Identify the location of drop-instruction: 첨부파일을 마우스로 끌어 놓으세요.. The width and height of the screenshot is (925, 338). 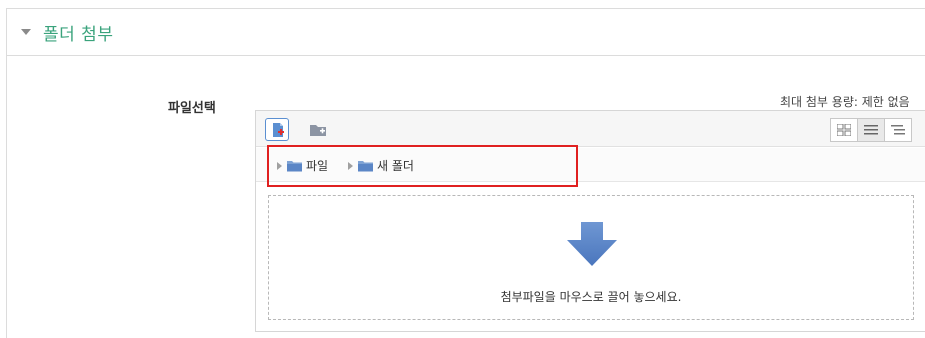
(591, 297).